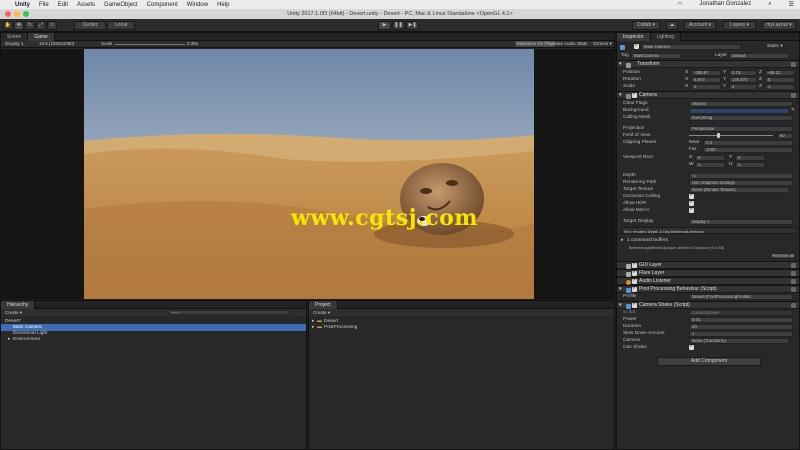 The width and height of the screenshot is (800, 450). I want to click on remove-all-button: Remove all, so click(783, 255).